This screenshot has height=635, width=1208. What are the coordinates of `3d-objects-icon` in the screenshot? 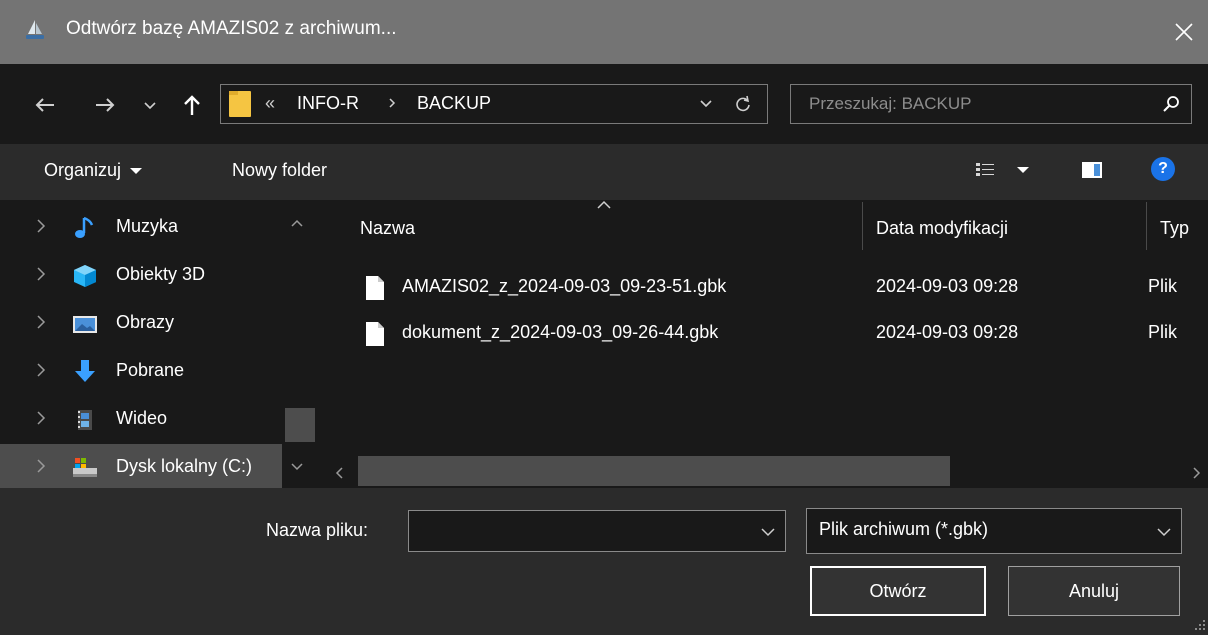 It's located at (85, 276).